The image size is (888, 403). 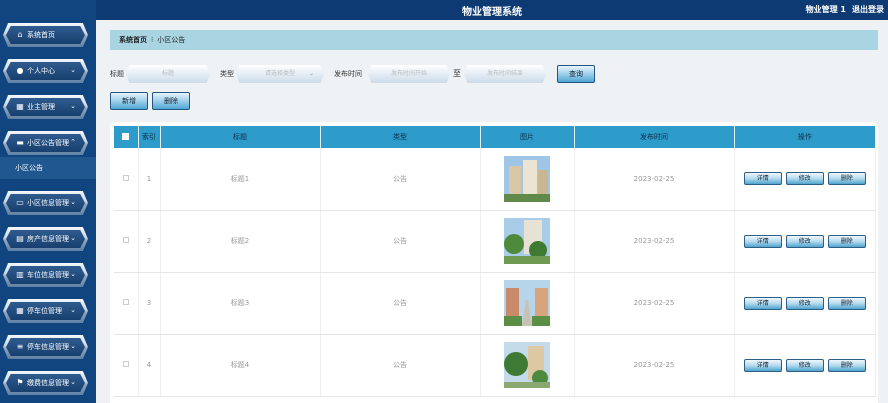 What do you see at coordinates (227, 74) in the screenshot?
I see `type-label: 类型` at bounding box center [227, 74].